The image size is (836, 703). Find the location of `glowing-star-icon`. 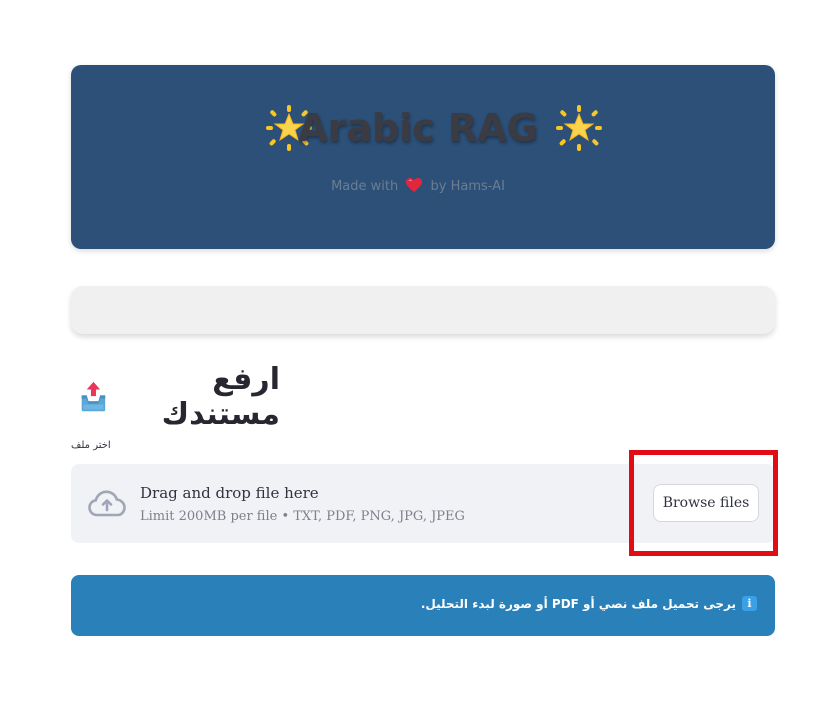

glowing-star-icon is located at coordinates (579, 128).